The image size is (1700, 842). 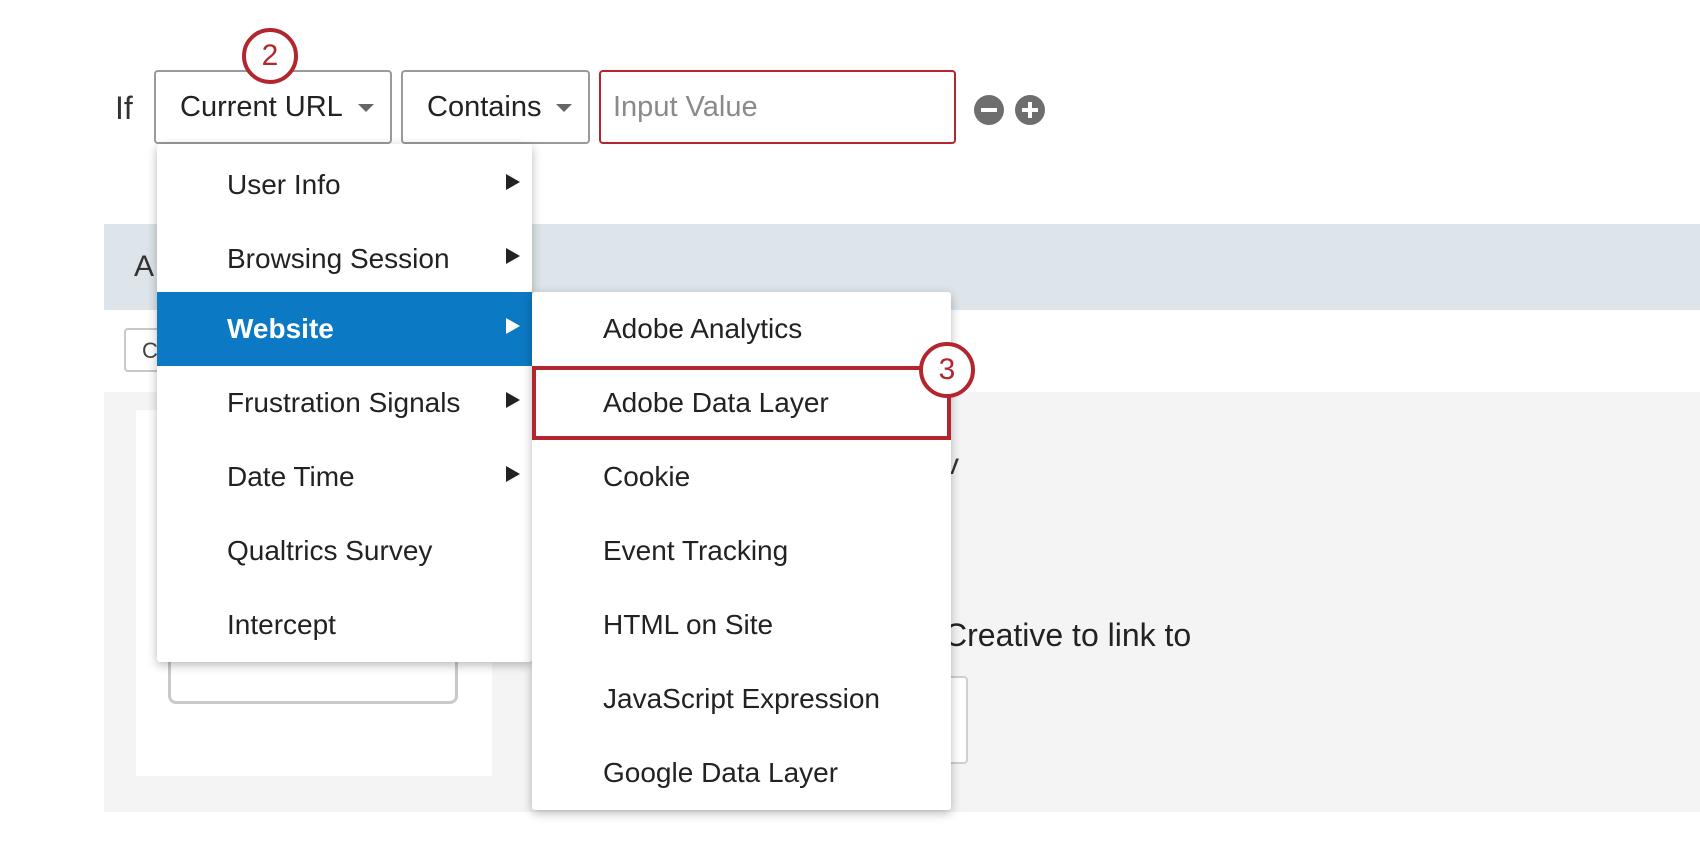 I want to click on menu-item-label: User Info, so click(x=284, y=184).